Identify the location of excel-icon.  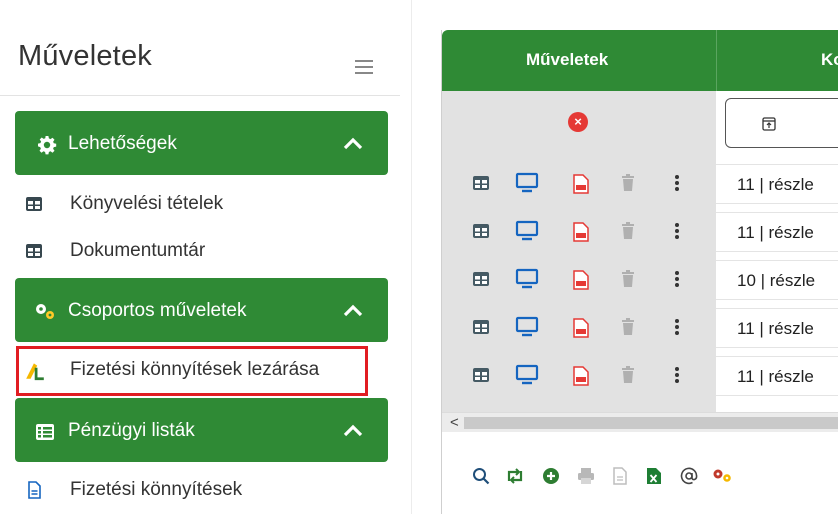
(654, 476).